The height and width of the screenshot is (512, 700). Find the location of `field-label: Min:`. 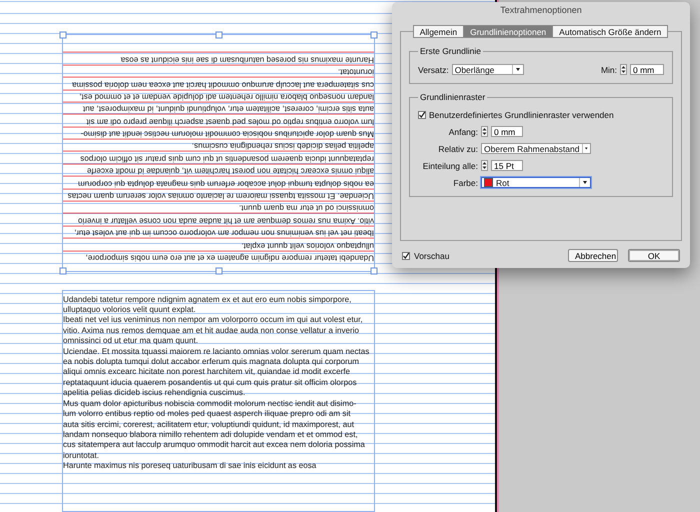

field-label: Min: is located at coordinates (608, 69).